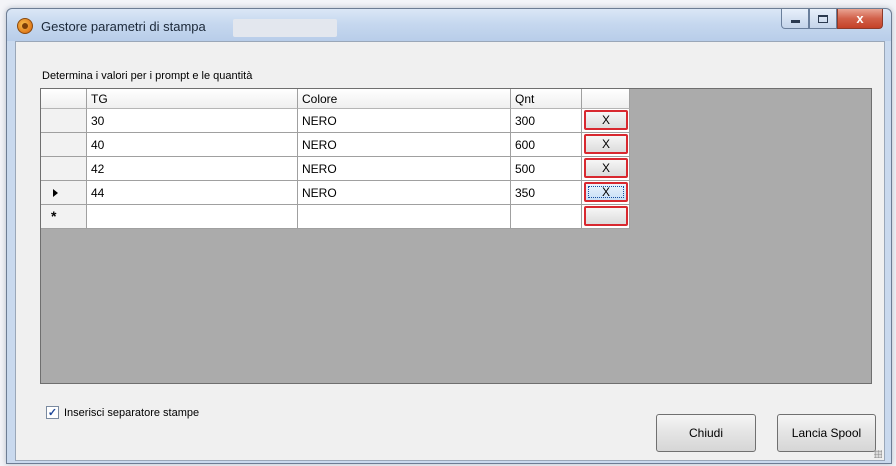 The image size is (896, 466). Describe the element at coordinates (192, 121) in the screenshot. I see `cell-tg: 30` at that location.